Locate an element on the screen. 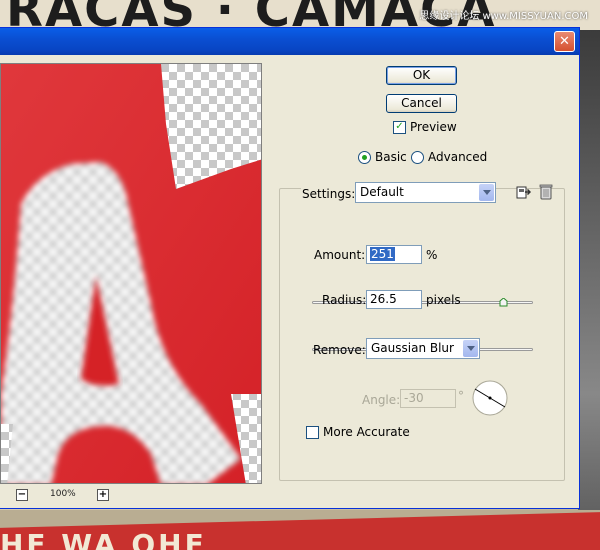  amount-label: Amount: is located at coordinates (340, 255).